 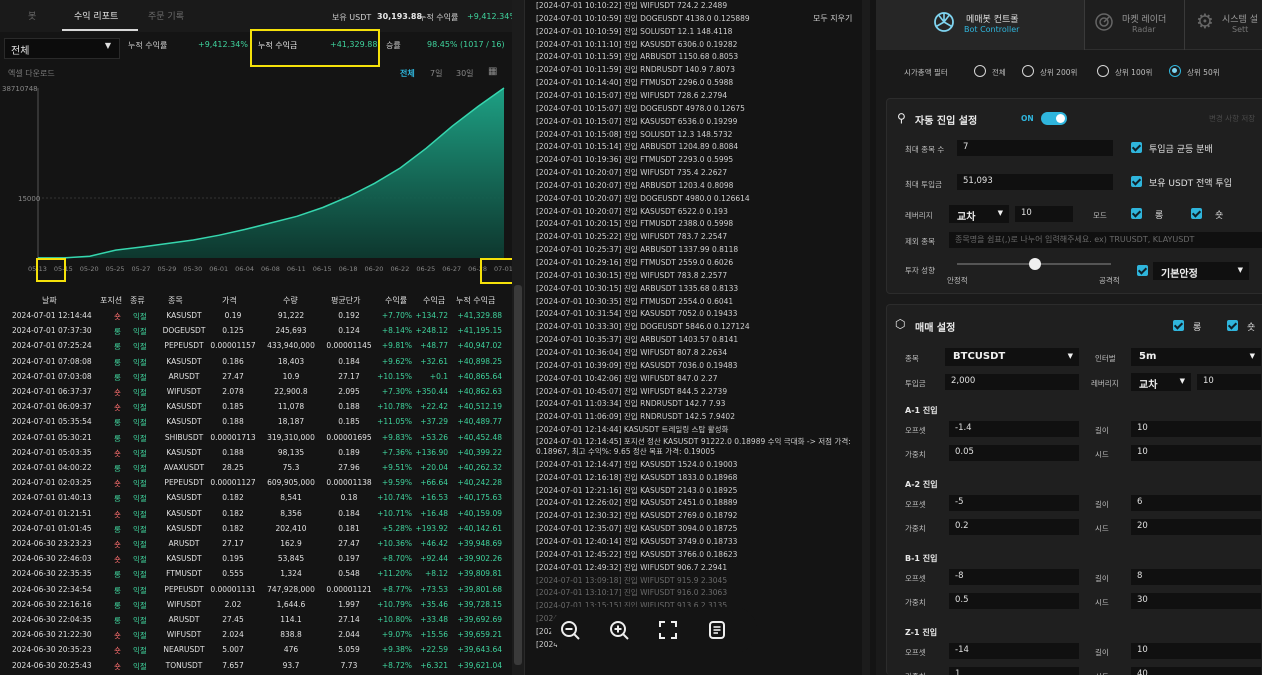 What do you see at coordinates (1054, 118) in the screenshot?
I see `auto-entry-toggle` at bounding box center [1054, 118].